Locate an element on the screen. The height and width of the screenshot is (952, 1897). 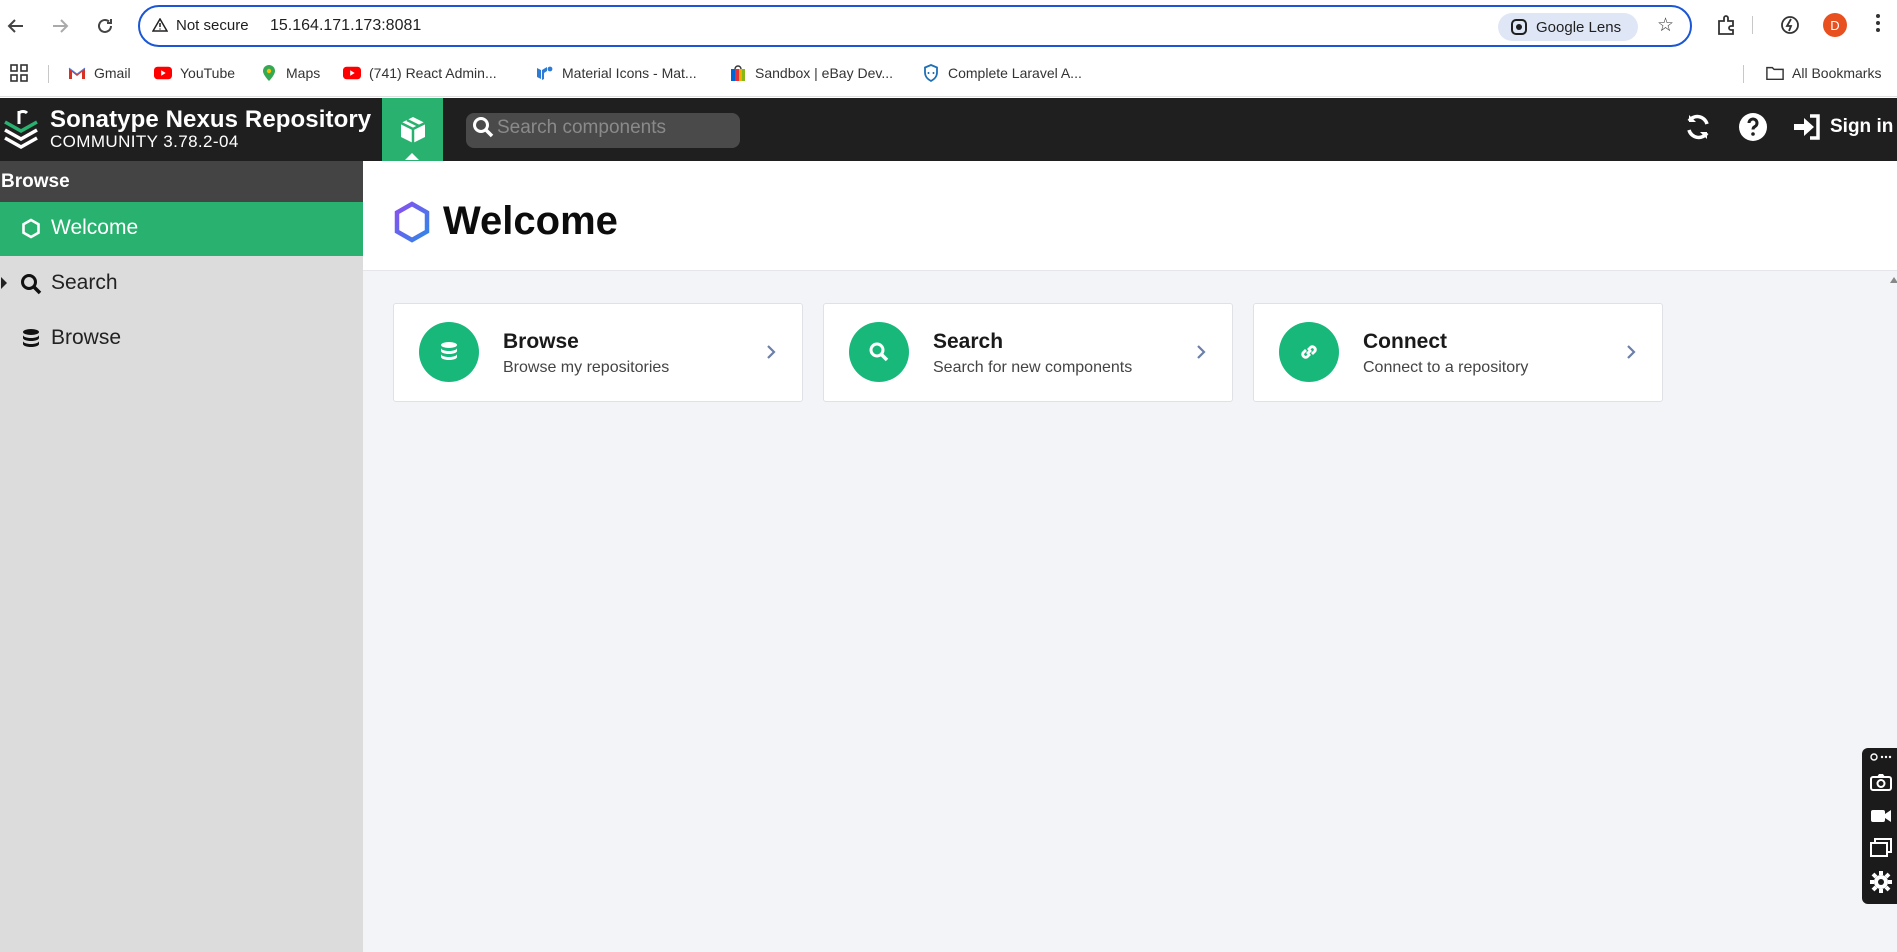
help-icon is located at coordinates (1753, 127).